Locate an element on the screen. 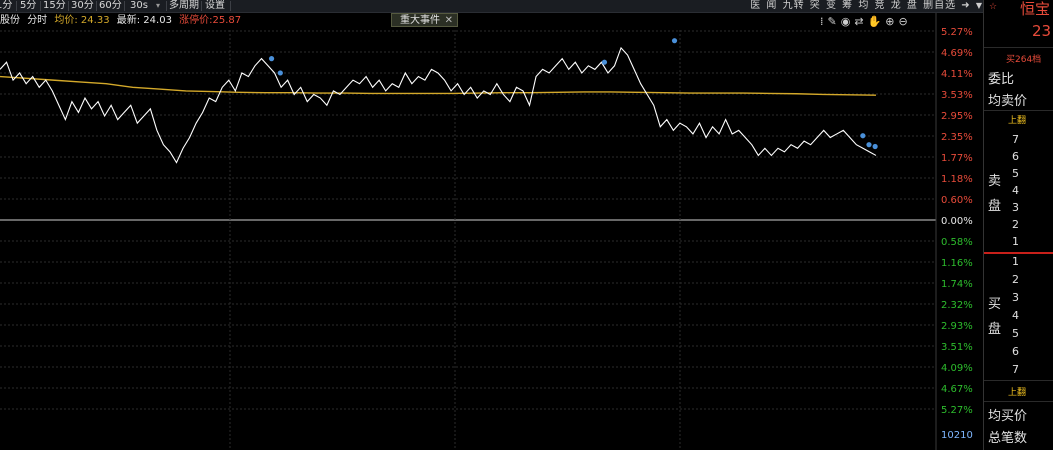 This screenshot has height=450, width=1053. sell-level: 1 is located at coordinates (1015, 241).